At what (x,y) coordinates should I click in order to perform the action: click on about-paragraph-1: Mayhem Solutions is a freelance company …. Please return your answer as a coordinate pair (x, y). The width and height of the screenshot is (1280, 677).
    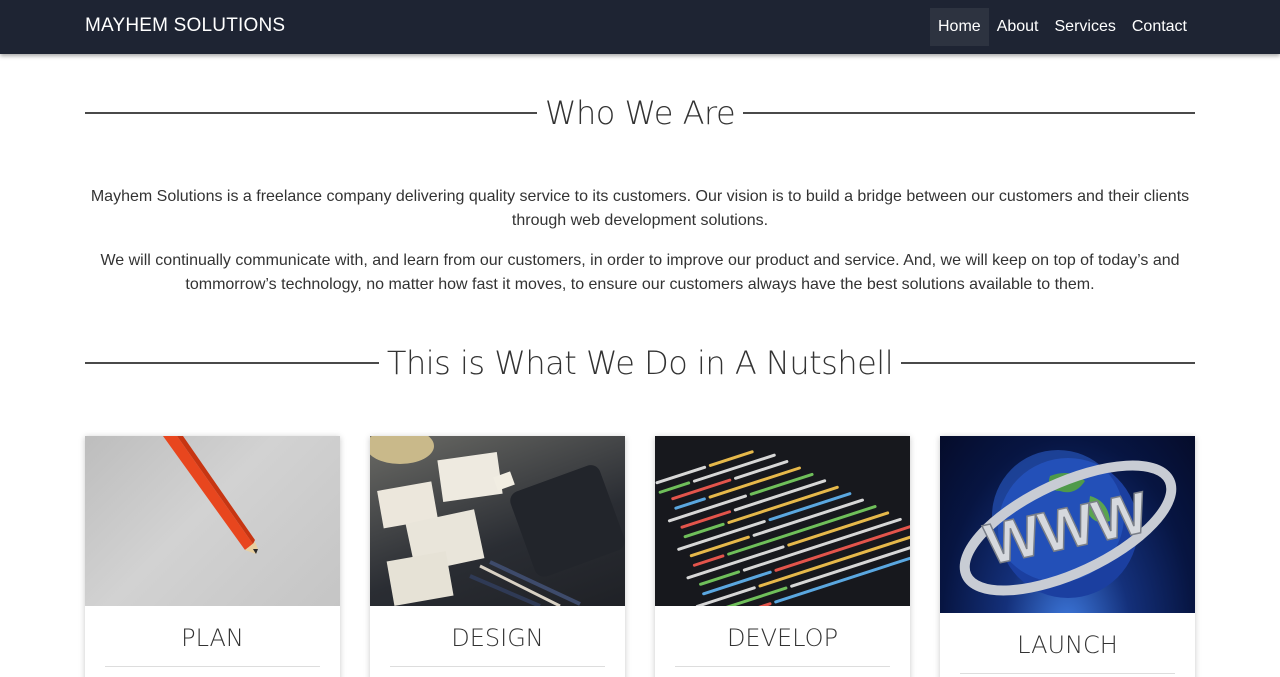
    Looking at the image, I should click on (640, 208).